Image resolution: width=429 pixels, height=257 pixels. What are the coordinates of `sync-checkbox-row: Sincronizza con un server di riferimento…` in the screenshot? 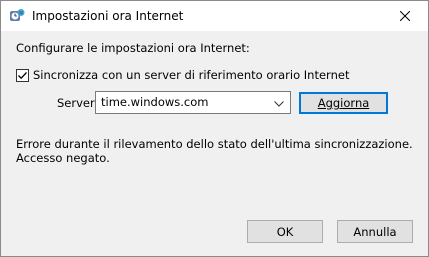 It's located at (182, 75).